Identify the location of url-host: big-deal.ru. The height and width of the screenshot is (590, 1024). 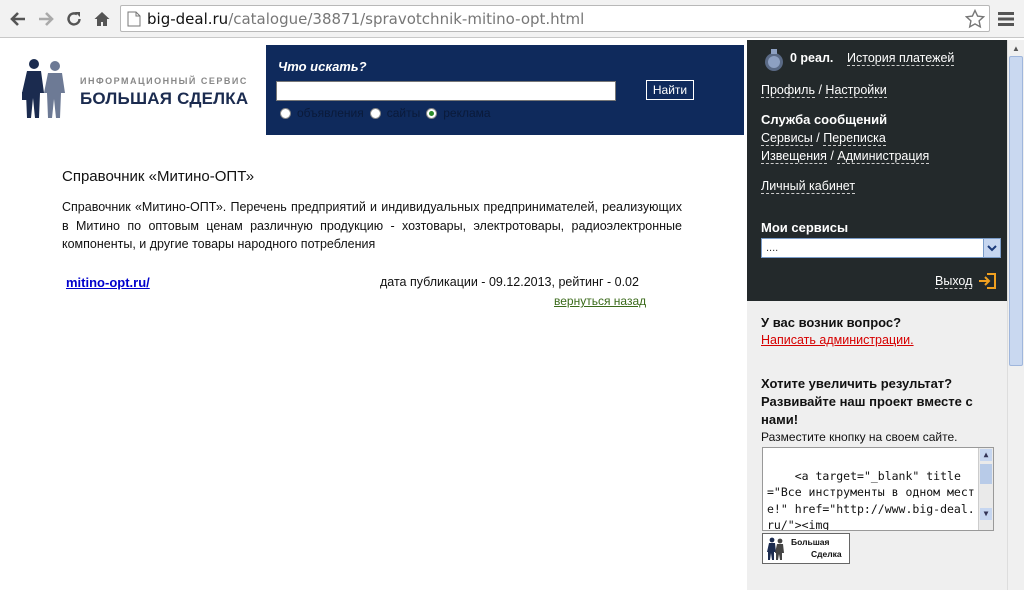
(188, 19).